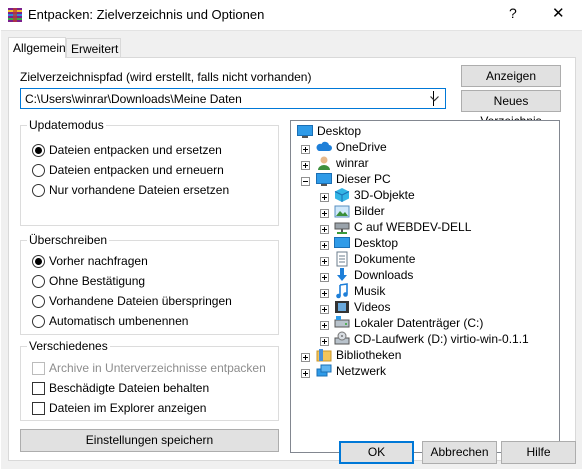  Describe the element at coordinates (324, 163) in the screenshot. I see `user-icon` at that location.